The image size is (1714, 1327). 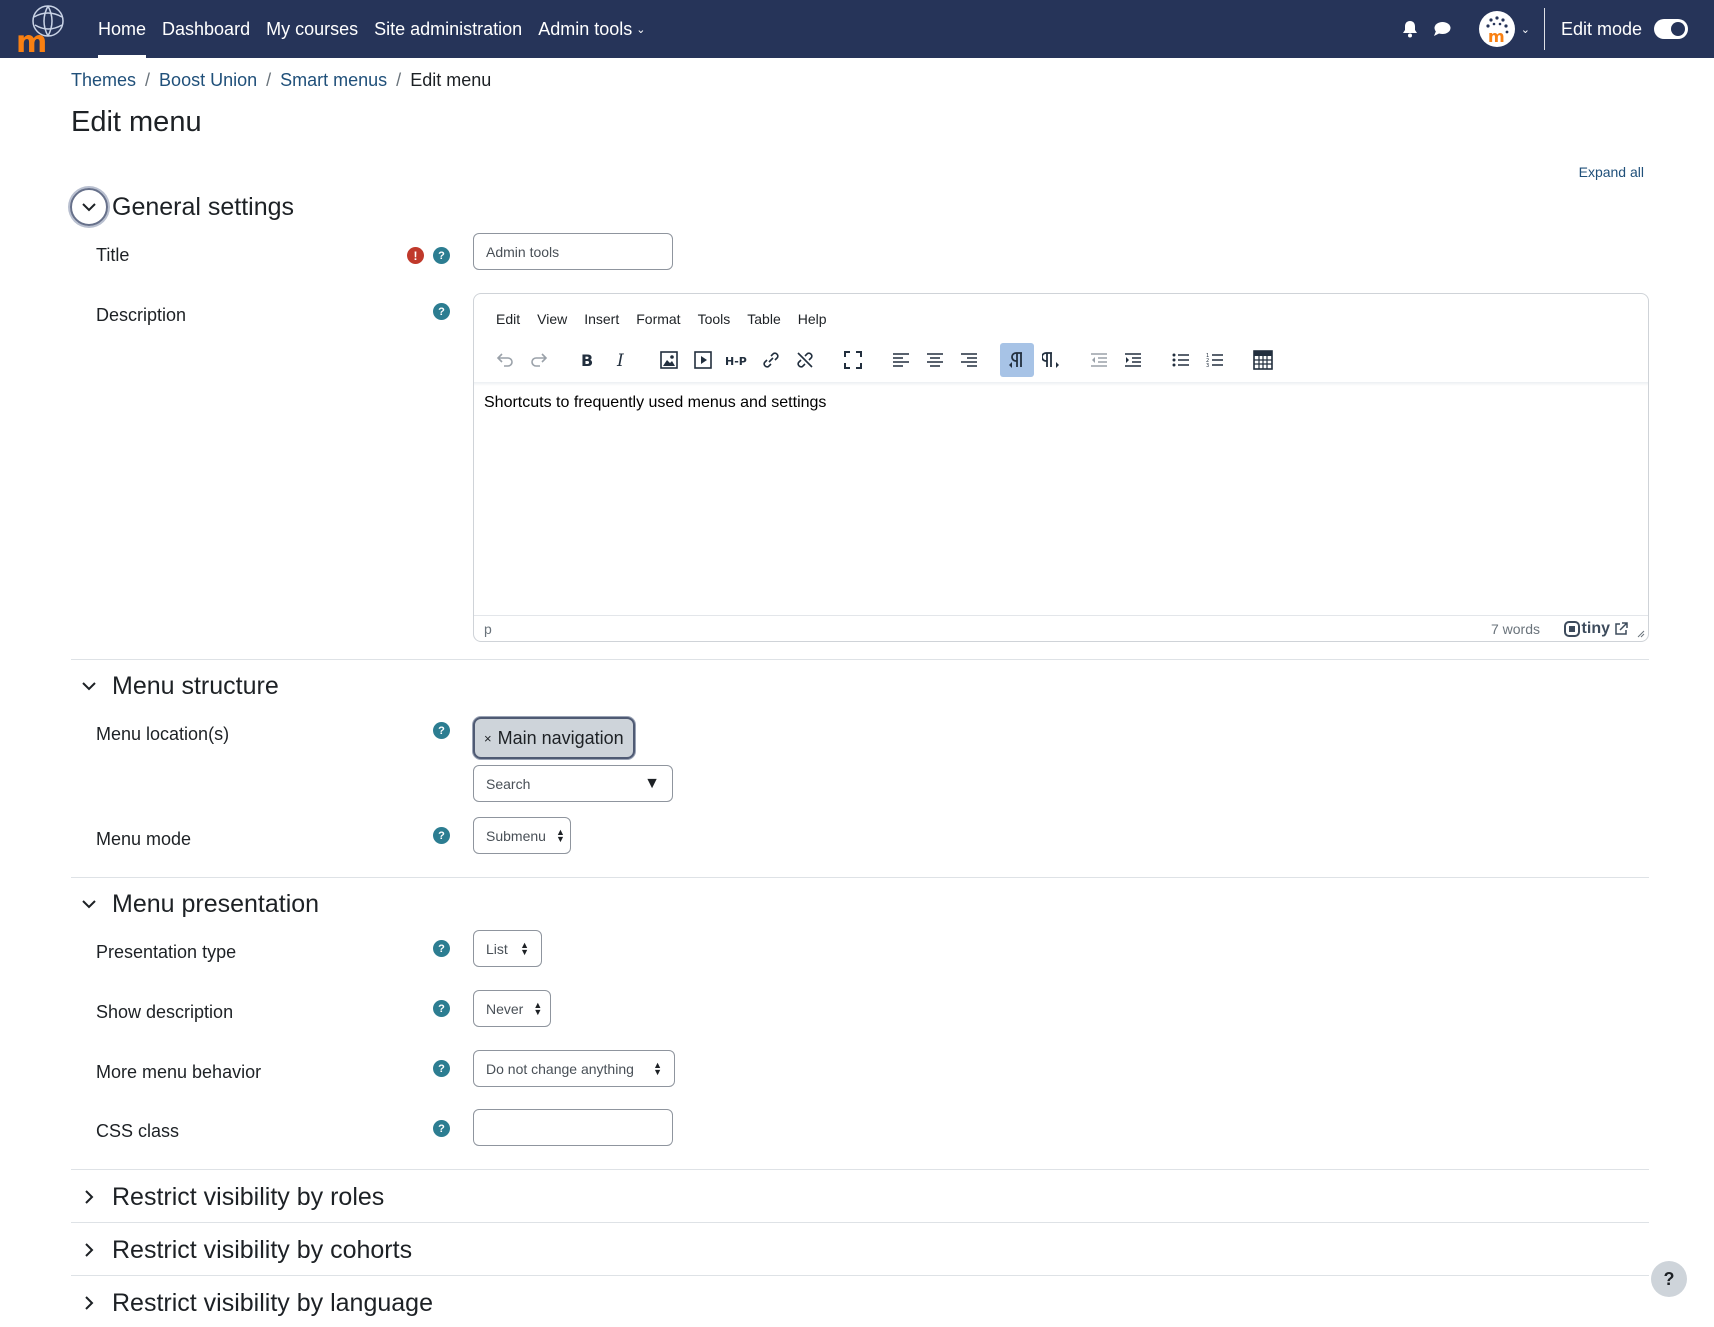 I want to click on editor-menu-insert: Insert, so click(x=601, y=319).